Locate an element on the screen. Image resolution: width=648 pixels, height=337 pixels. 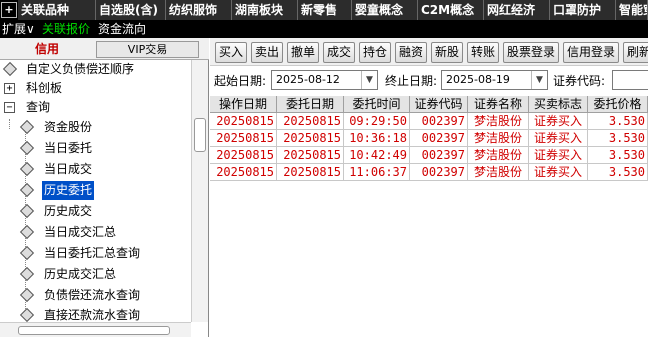
cell-order-time: 09:29:50 is located at coordinates (377, 121).